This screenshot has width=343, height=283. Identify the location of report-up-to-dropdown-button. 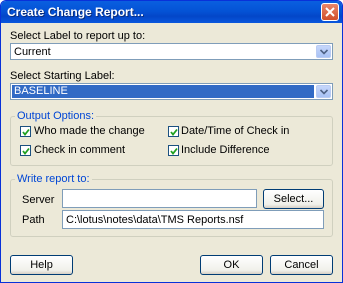
(323, 51).